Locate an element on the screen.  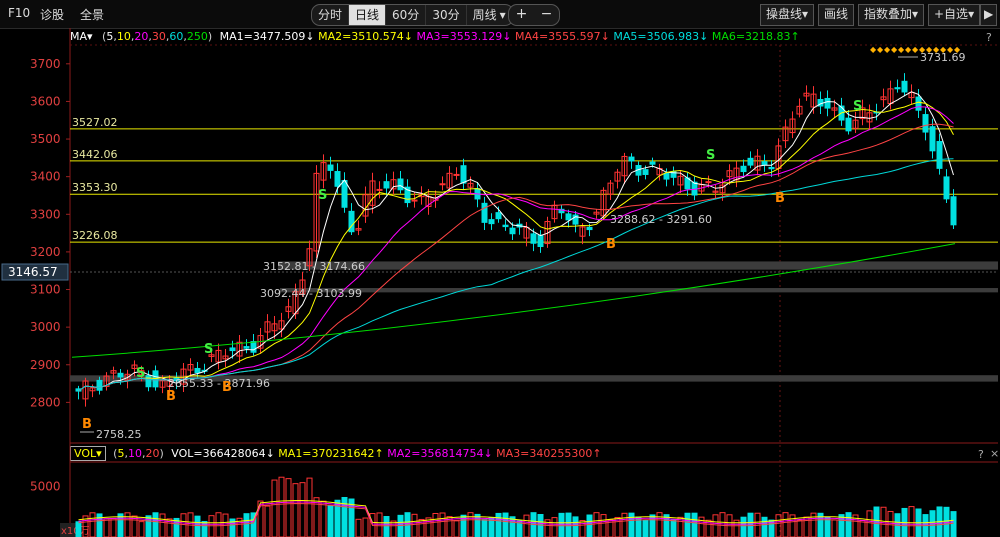
vol-unit-label: x10万 is located at coordinates (75, 531).